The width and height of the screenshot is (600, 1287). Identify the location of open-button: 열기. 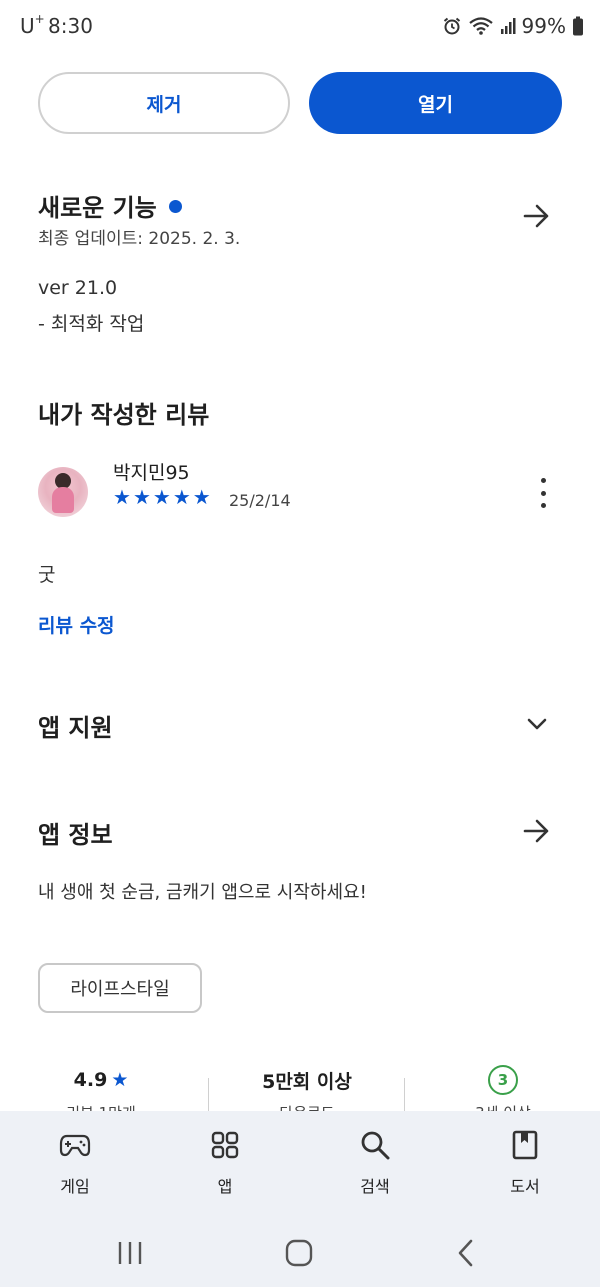
(435, 103).